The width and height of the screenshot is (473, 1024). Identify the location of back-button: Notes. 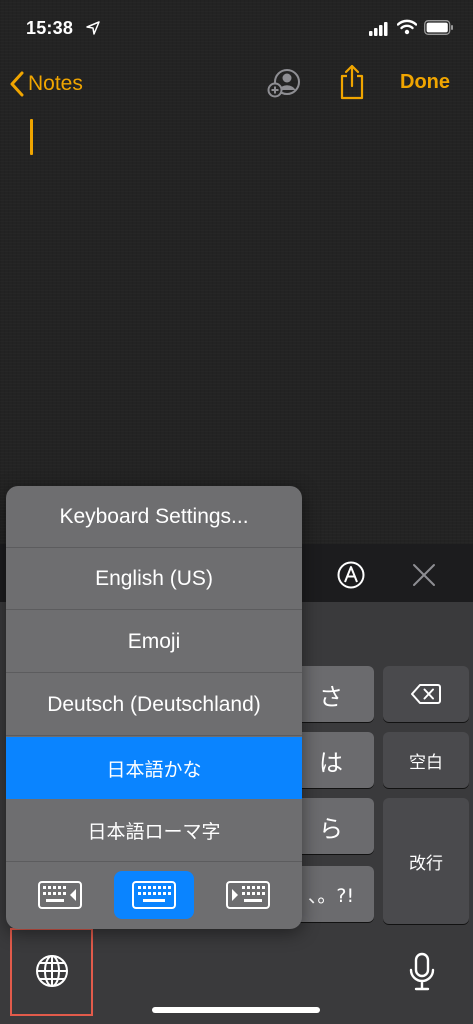
(46, 84).